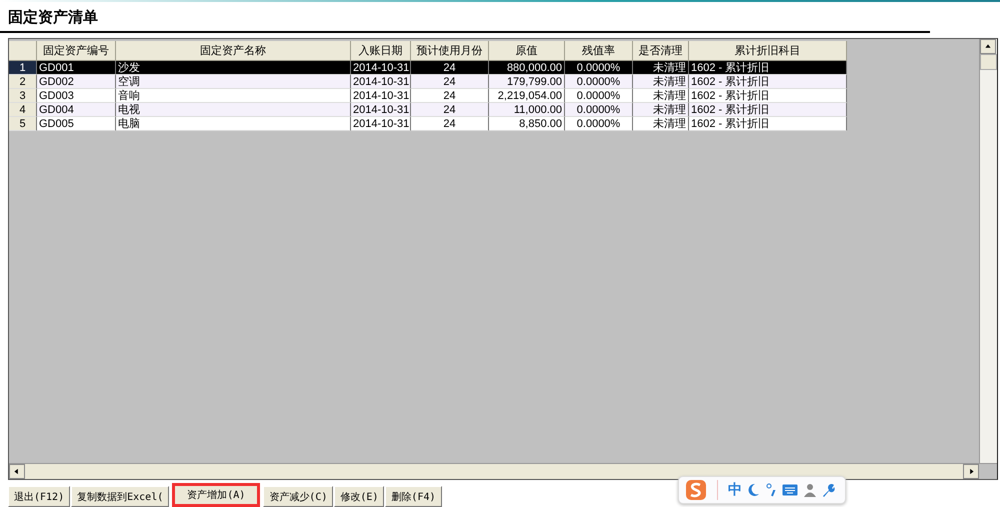 The image size is (1000, 507). Describe the element at coordinates (735, 490) in the screenshot. I see `input-mode-toggle: 中` at that location.